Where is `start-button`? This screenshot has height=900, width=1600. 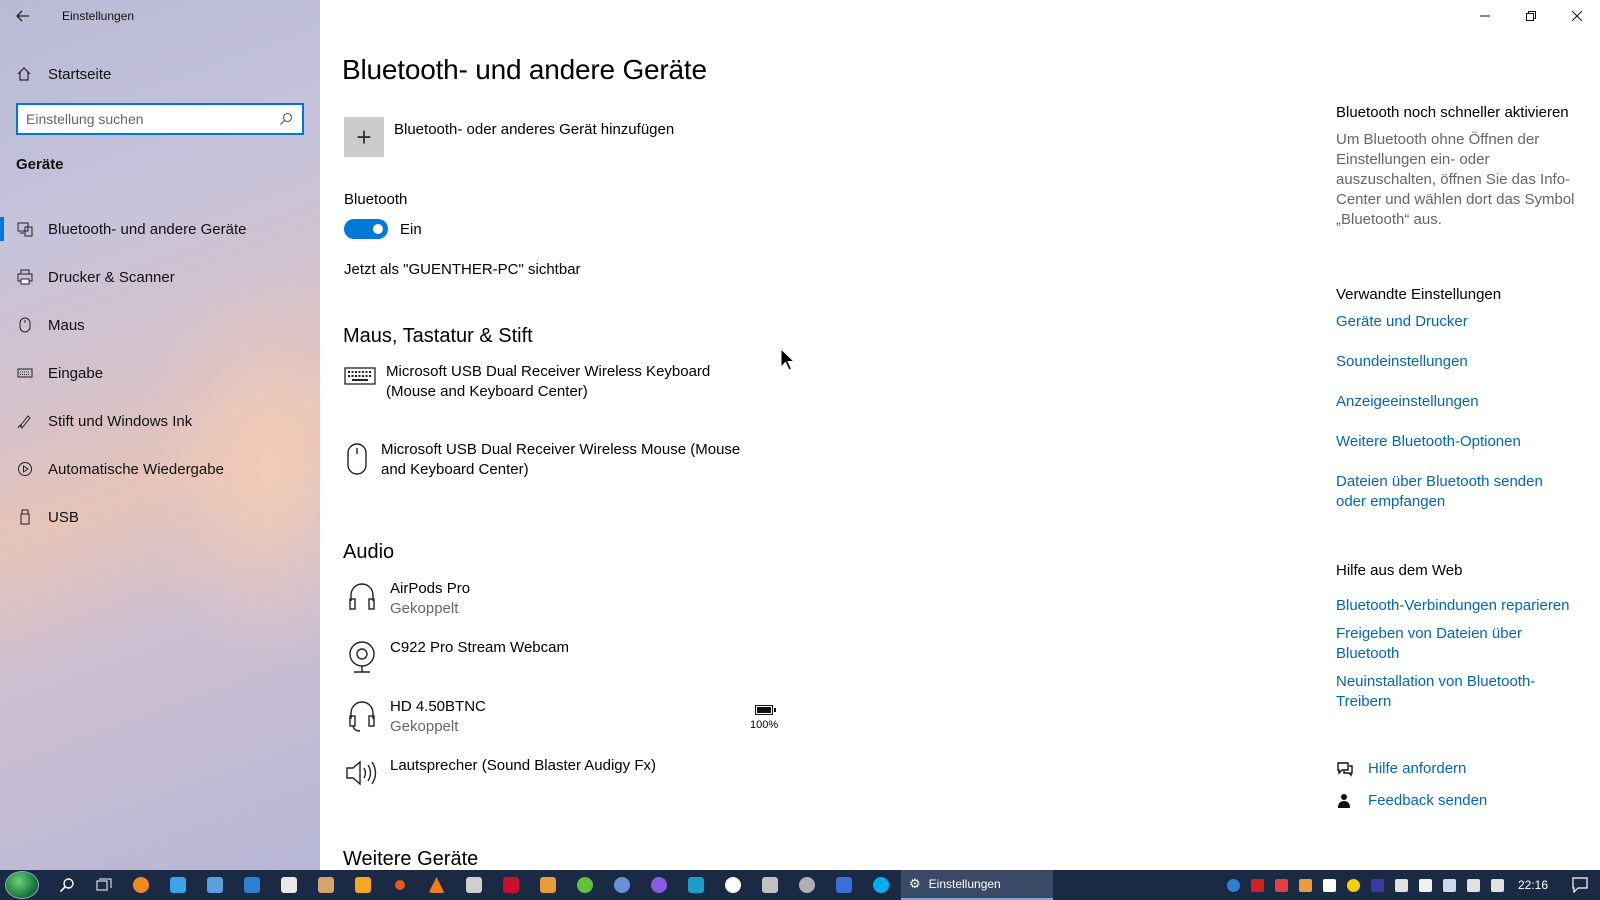 start-button is located at coordinates (22, 885).